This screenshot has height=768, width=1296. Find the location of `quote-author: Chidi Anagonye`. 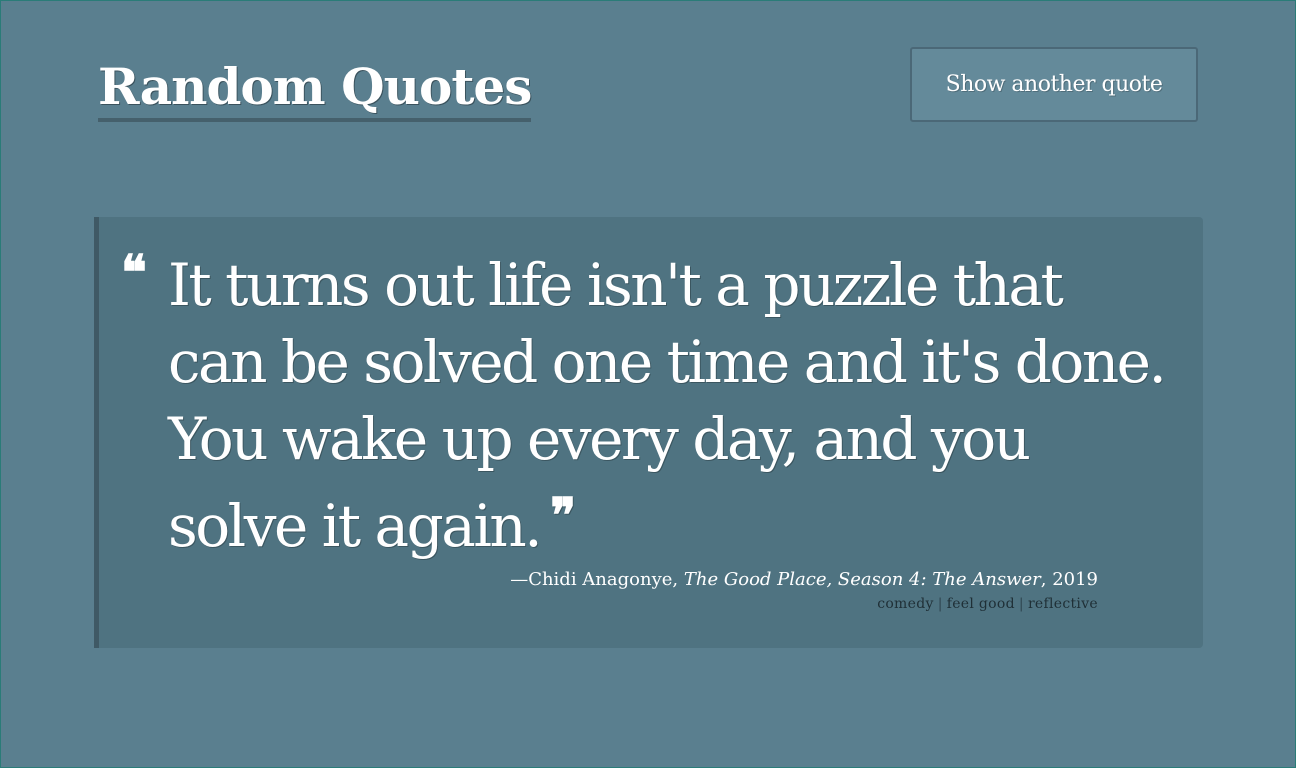

quote-author: Chidi Anagonye is located at coordinates (600, 579).